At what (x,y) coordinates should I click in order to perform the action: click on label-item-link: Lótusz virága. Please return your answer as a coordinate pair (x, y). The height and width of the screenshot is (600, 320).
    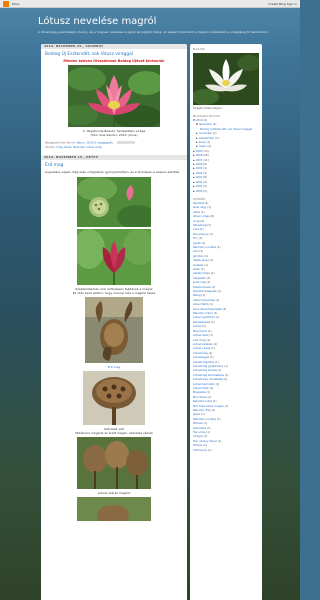
    Looking at the image, I should click on (201, 348).